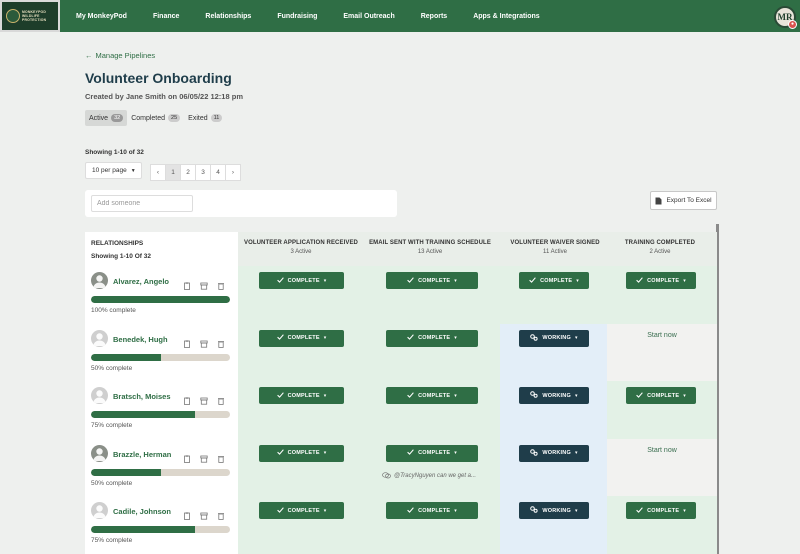 This screenshot has width=800, height=554. Describe the element at coordinates (166, 16) in the screenshot. I see `nav-finance: Finance` at that location.